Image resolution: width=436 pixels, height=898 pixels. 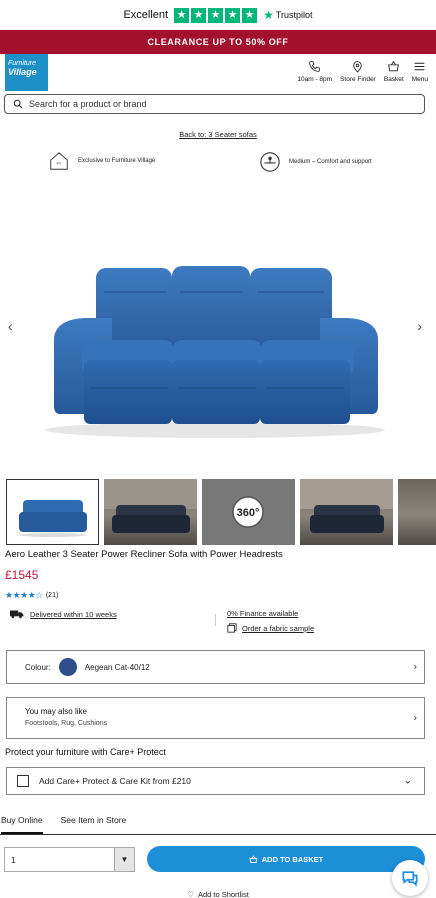 I want to click on feature-exclusive: FV Exclusive to Furniture Village, so click(x=101, y=161).